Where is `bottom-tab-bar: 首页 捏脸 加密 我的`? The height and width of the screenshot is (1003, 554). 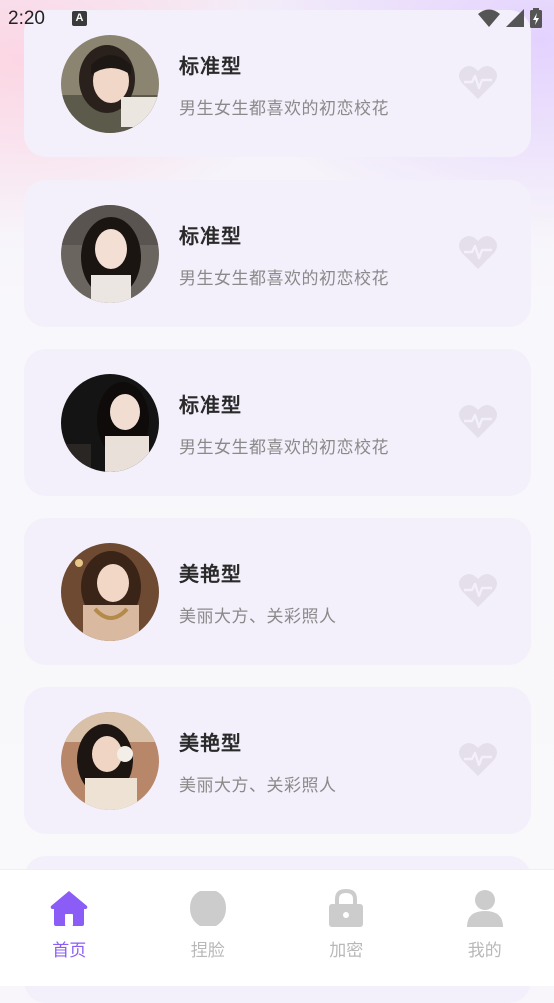 bottom-tab-bar: 首页 捏脸 加密 我的 is located at coordinates (277, 927).